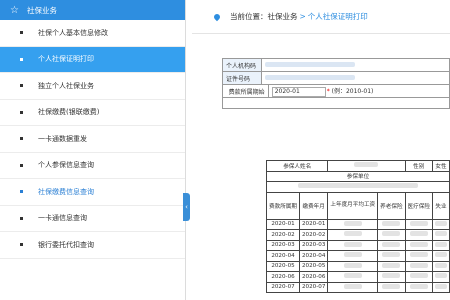 The width and height of the screenshot is (450, 300). Describe the element at coordinates (366, 166) in the screenshot. I see `insured-name-value` at that location.